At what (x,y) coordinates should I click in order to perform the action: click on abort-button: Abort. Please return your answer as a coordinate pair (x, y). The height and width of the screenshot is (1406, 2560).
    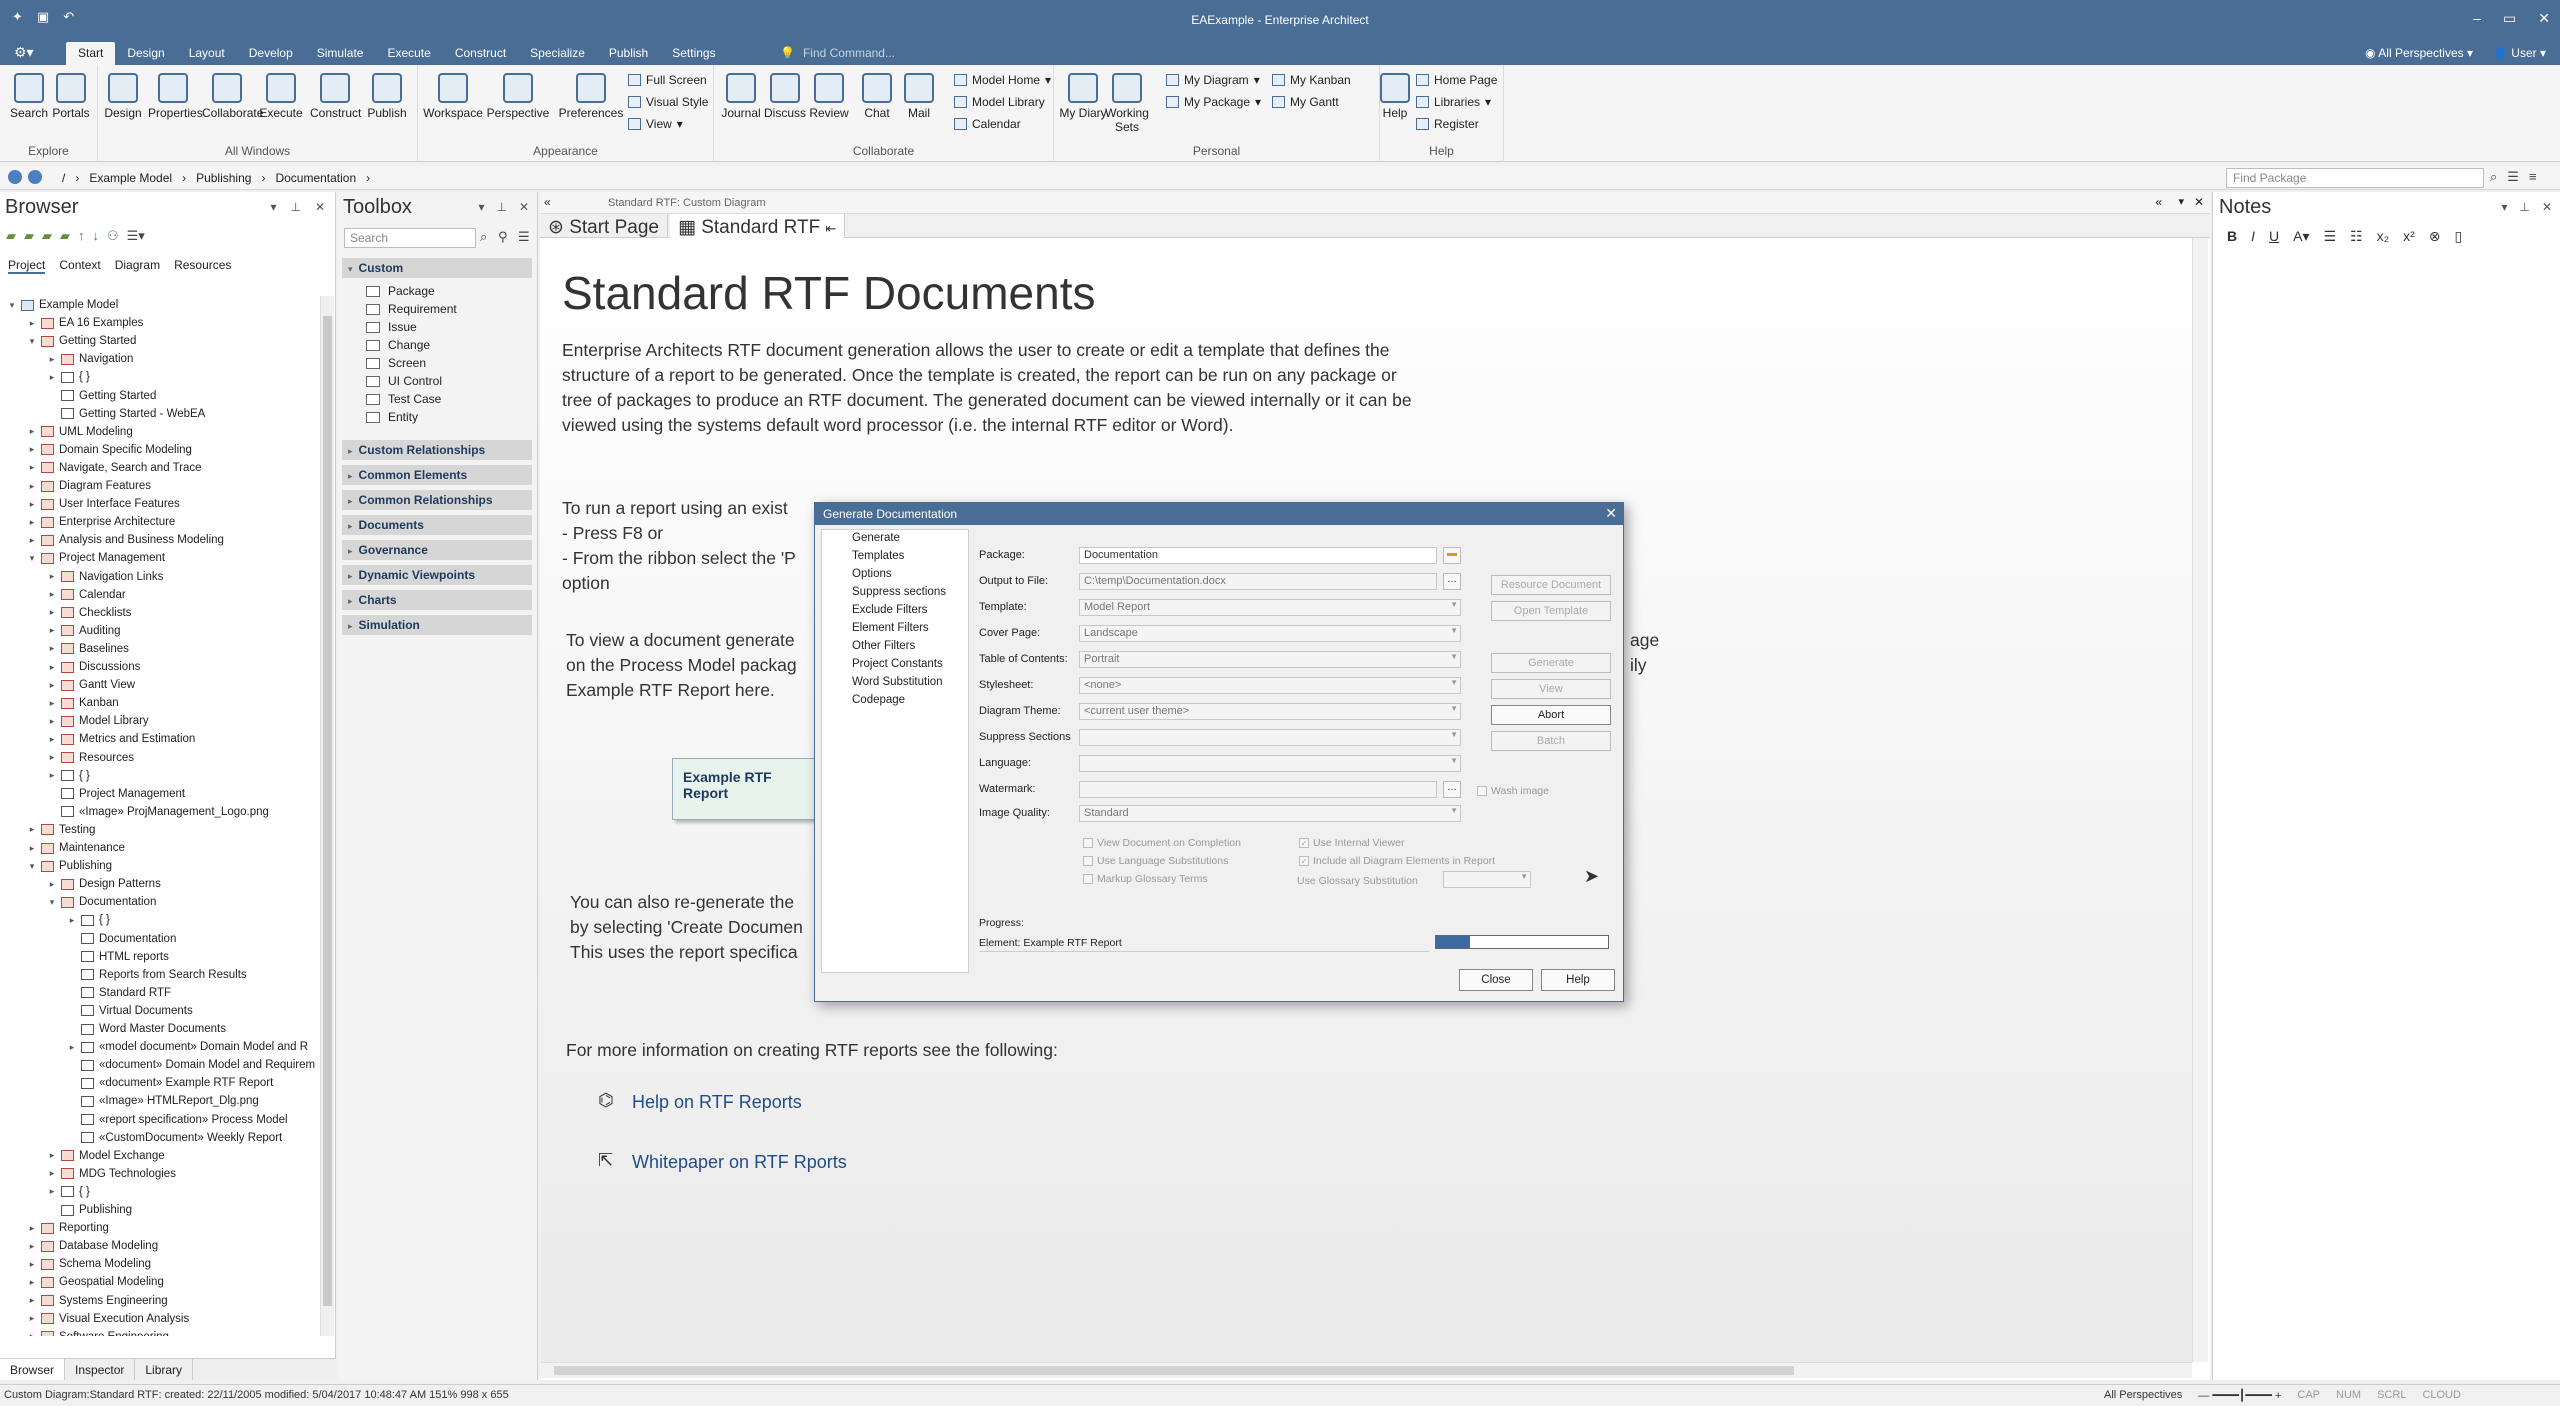
    Looking at the image, I should click on (1551, 715).